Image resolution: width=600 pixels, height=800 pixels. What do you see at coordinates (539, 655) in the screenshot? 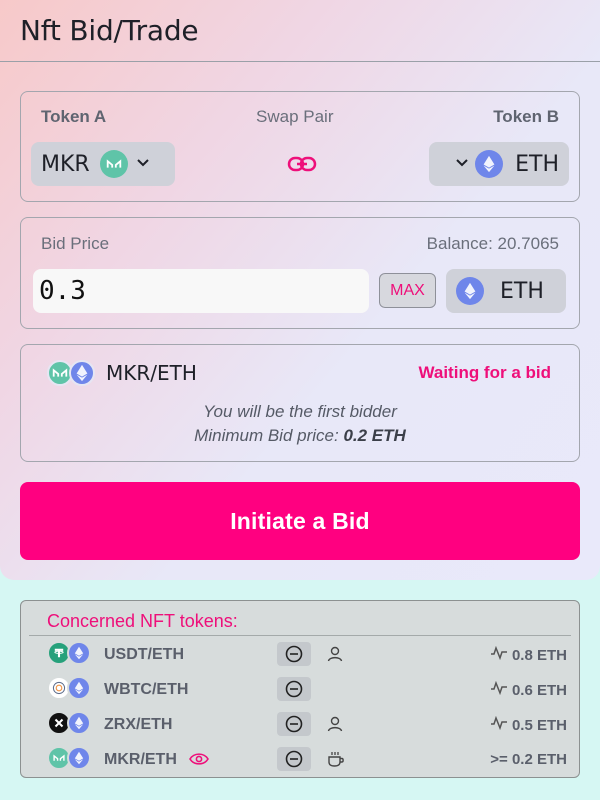
I see `nft-price-value: 0.8 ETH` at bounding box center [539, 655].